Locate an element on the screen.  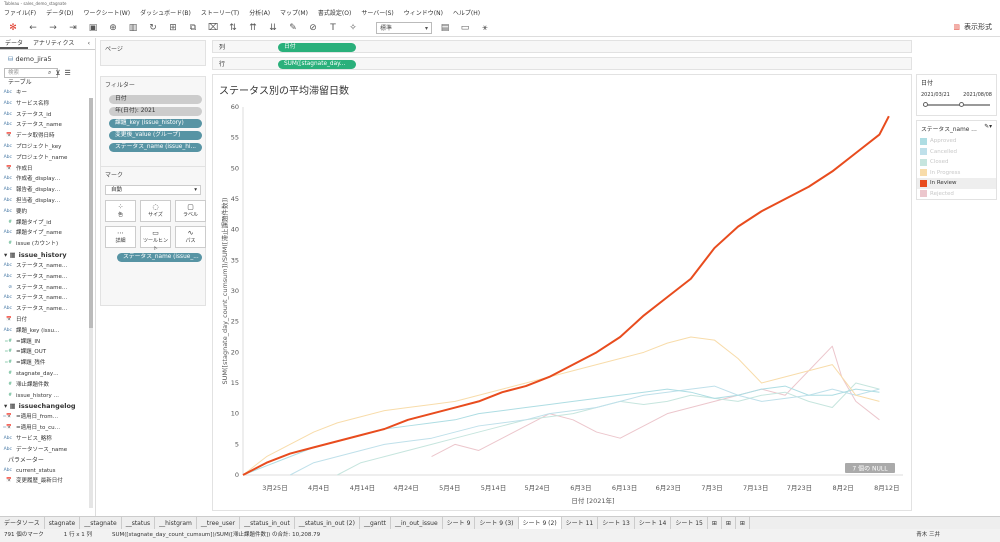
duplicate-icon: ⧉ is located at coordinates (193, 28).